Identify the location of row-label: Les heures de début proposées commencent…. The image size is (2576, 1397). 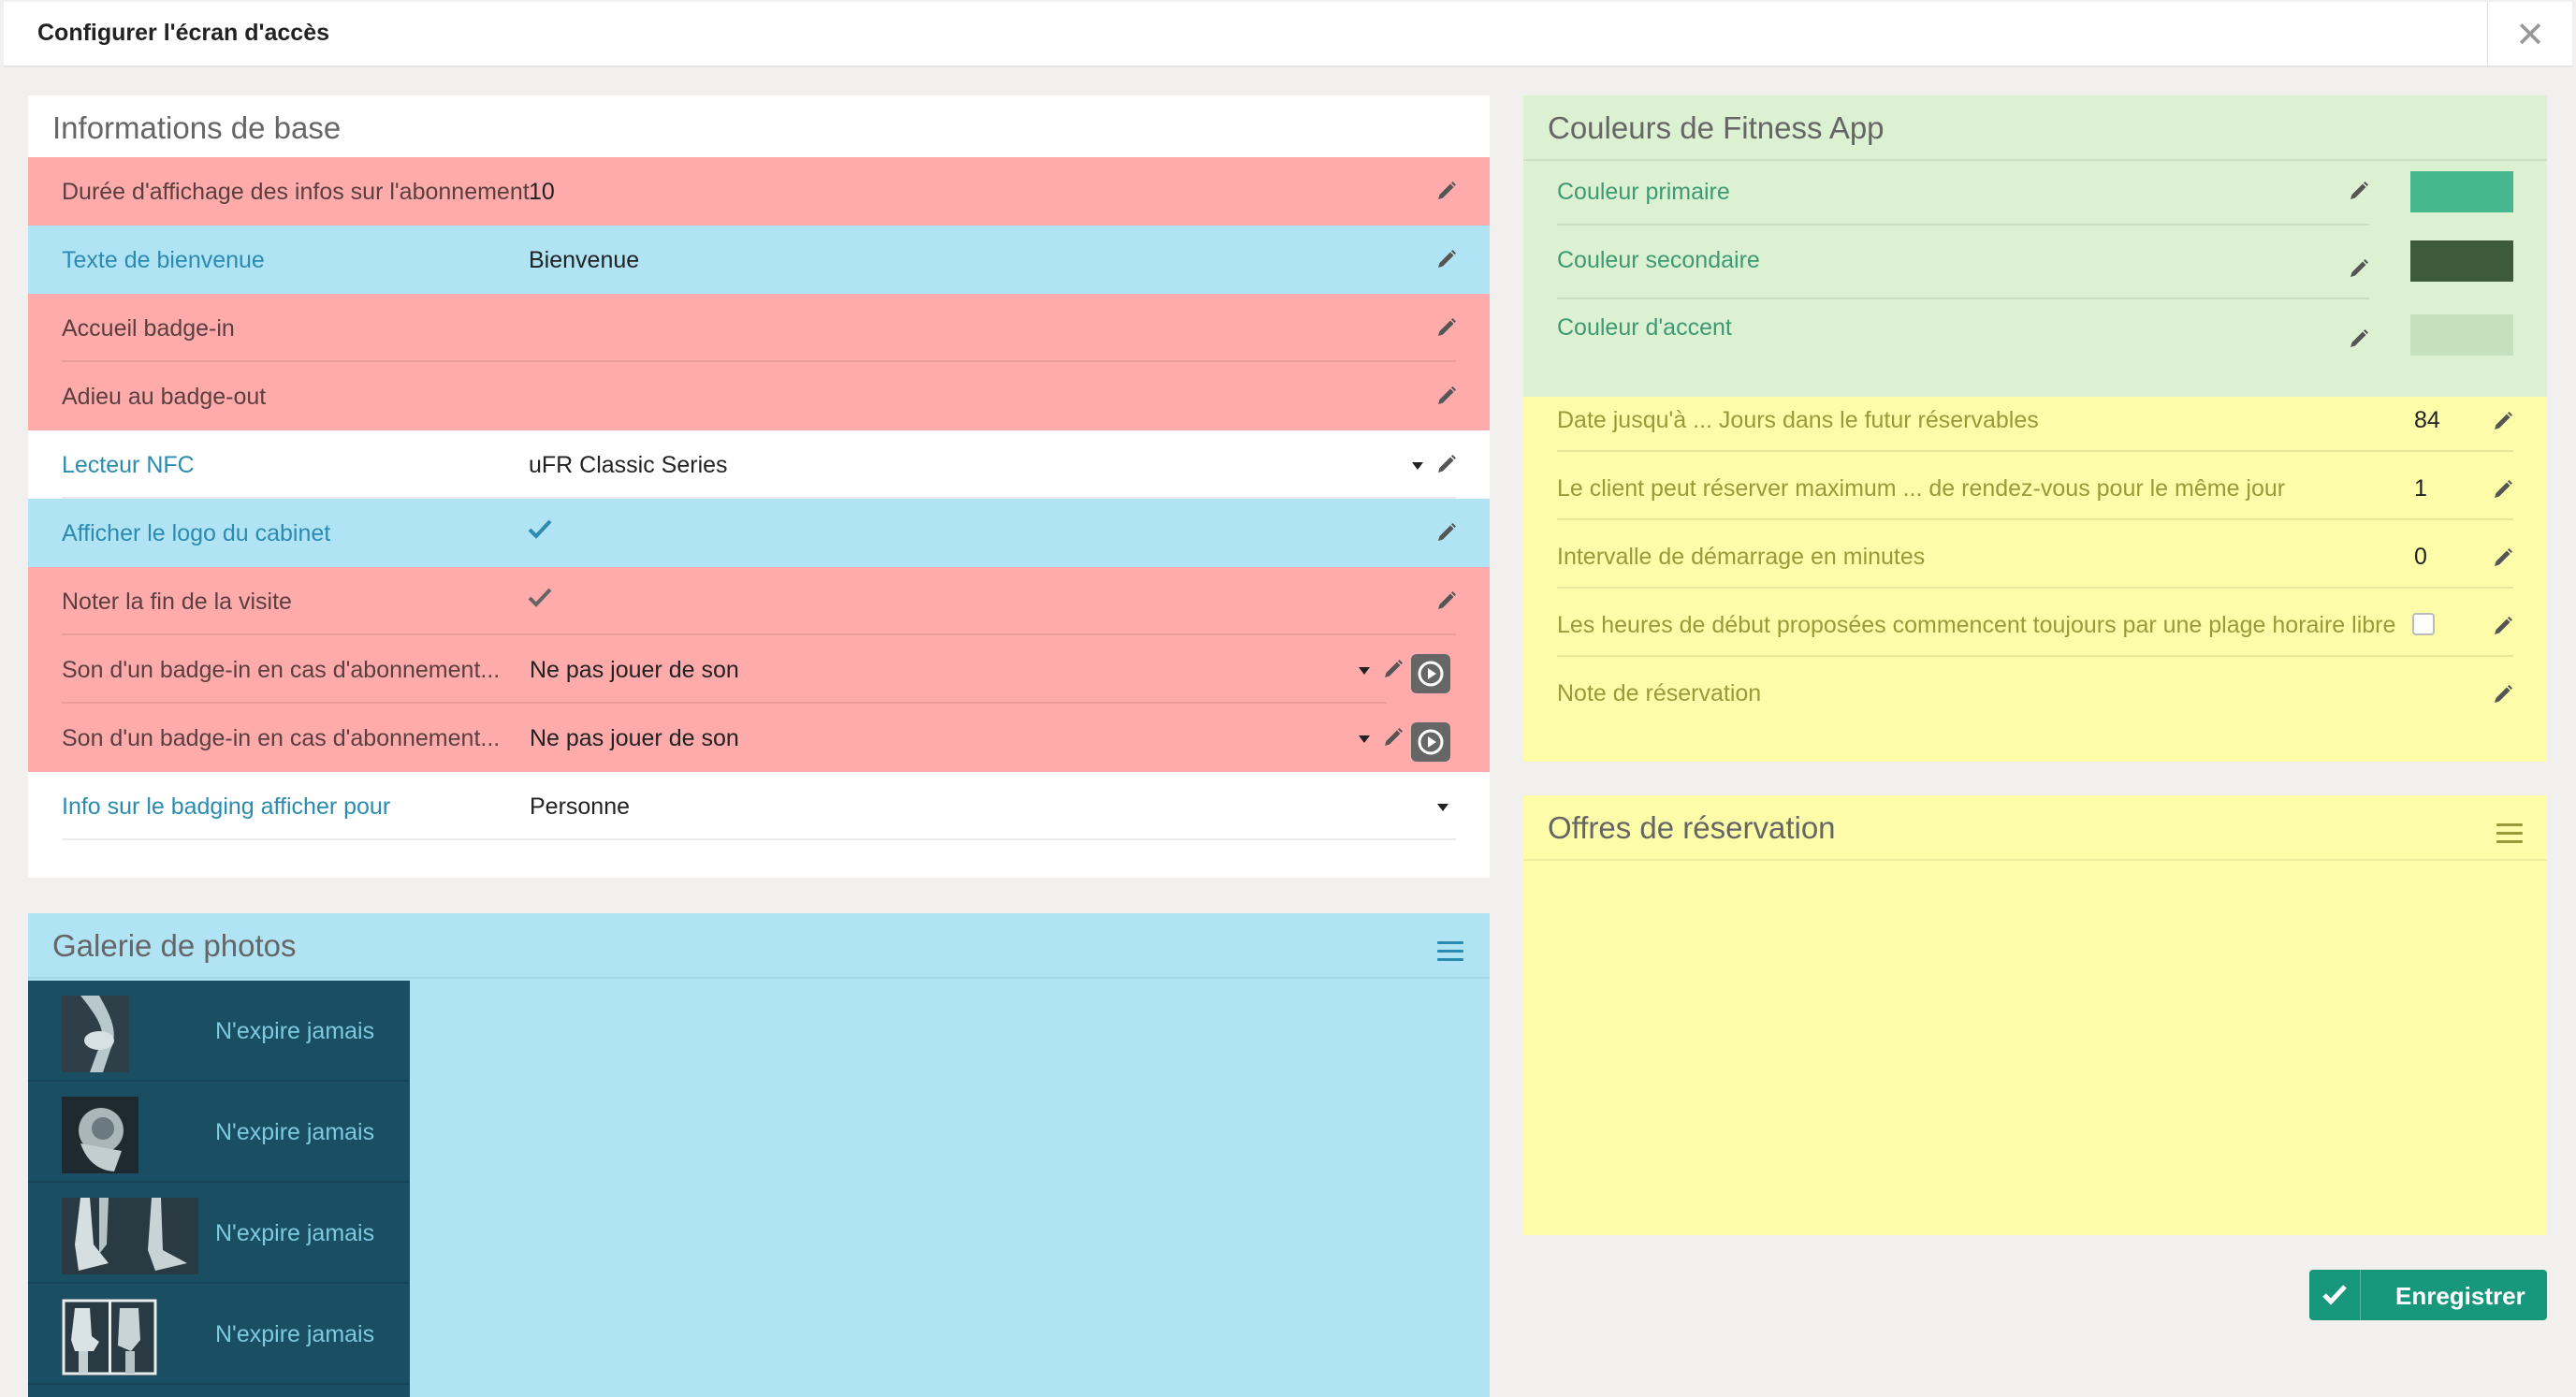
(1976, 625).